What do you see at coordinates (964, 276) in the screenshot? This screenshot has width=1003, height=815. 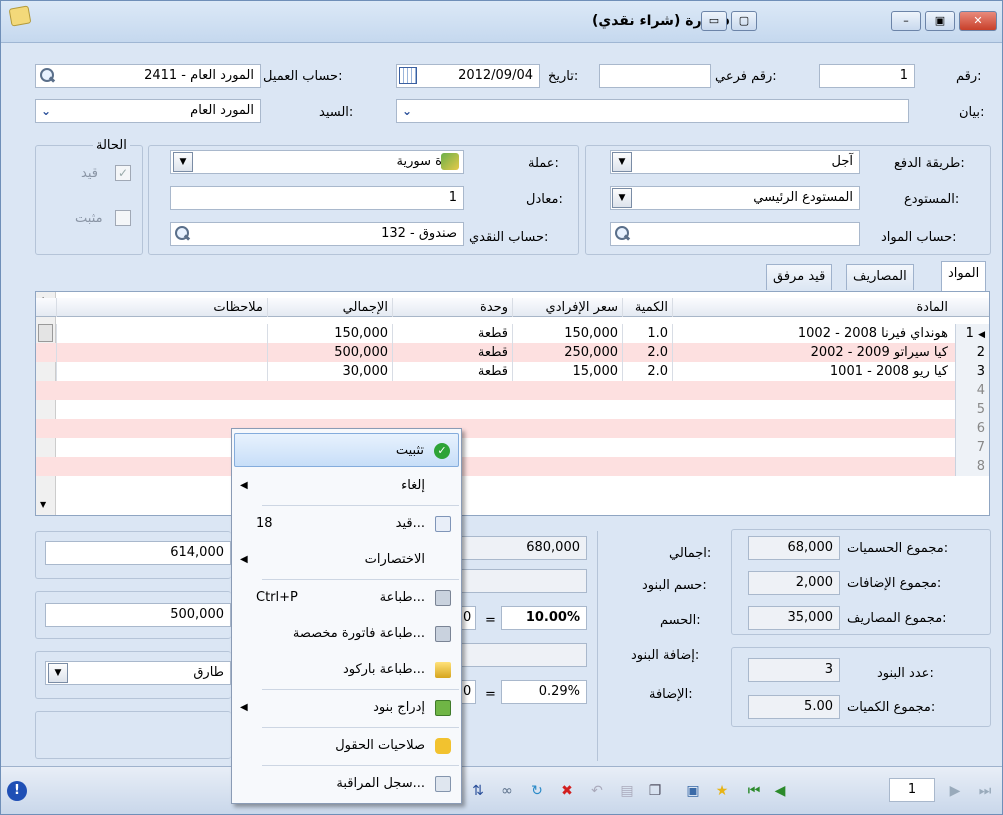 I see `tab-materials: المواد` at bounding box center [964, 276].